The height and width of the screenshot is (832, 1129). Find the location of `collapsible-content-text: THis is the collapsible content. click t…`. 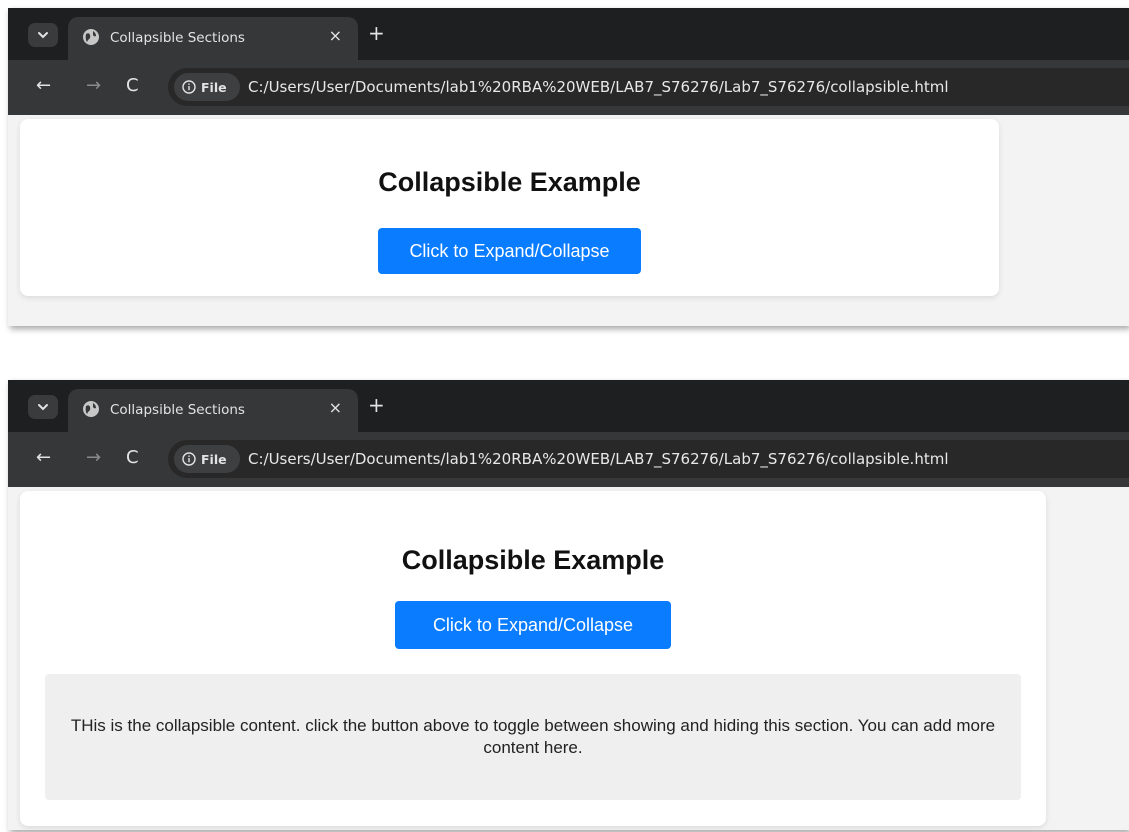

collapsible-content-text: THis is the collapsible content. click t… is located at coordinates (533, 736).